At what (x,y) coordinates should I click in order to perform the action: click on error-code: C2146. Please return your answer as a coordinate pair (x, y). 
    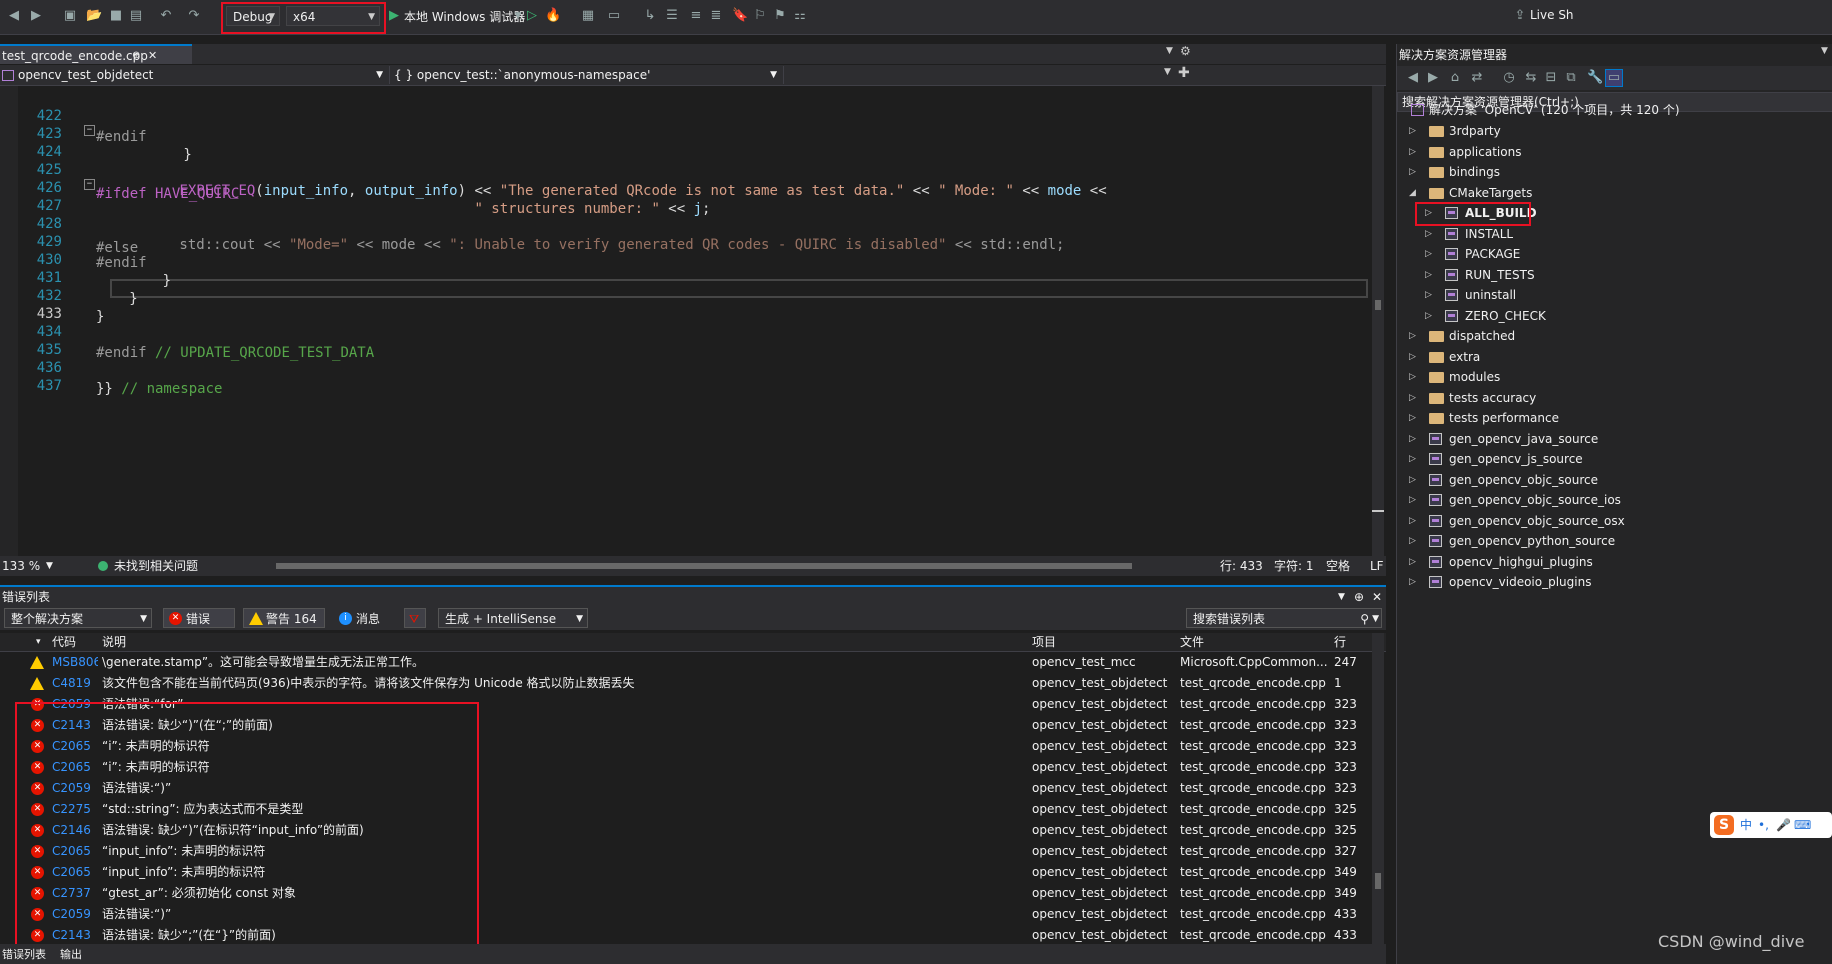
    Looking at the image, I should click on (75, 830).